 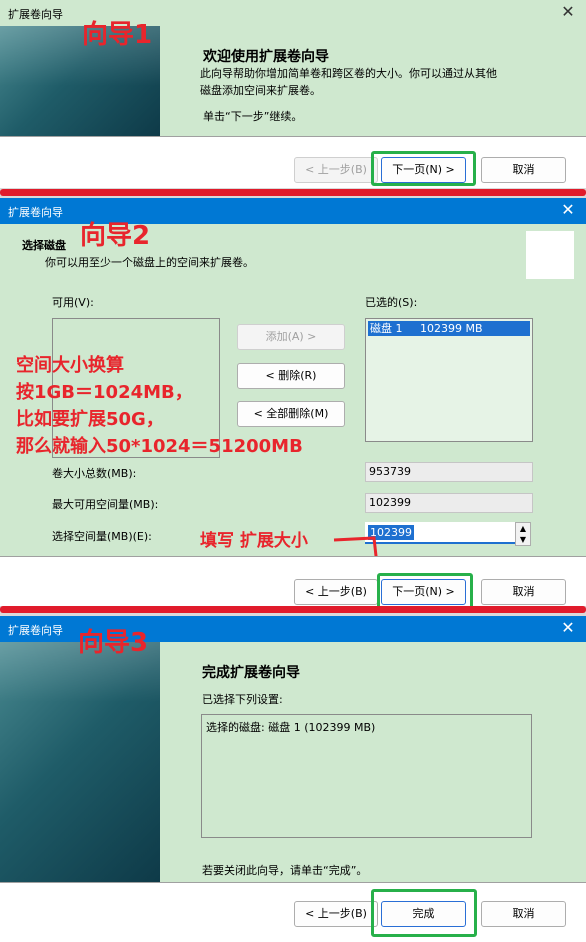 What do you see at coordinates (149, 262) in the screenshot?
I see `wizard2-header-desc: 你可以用至少一个磁盘上的空间来扩展卷。` at bounding box center [149, 262].